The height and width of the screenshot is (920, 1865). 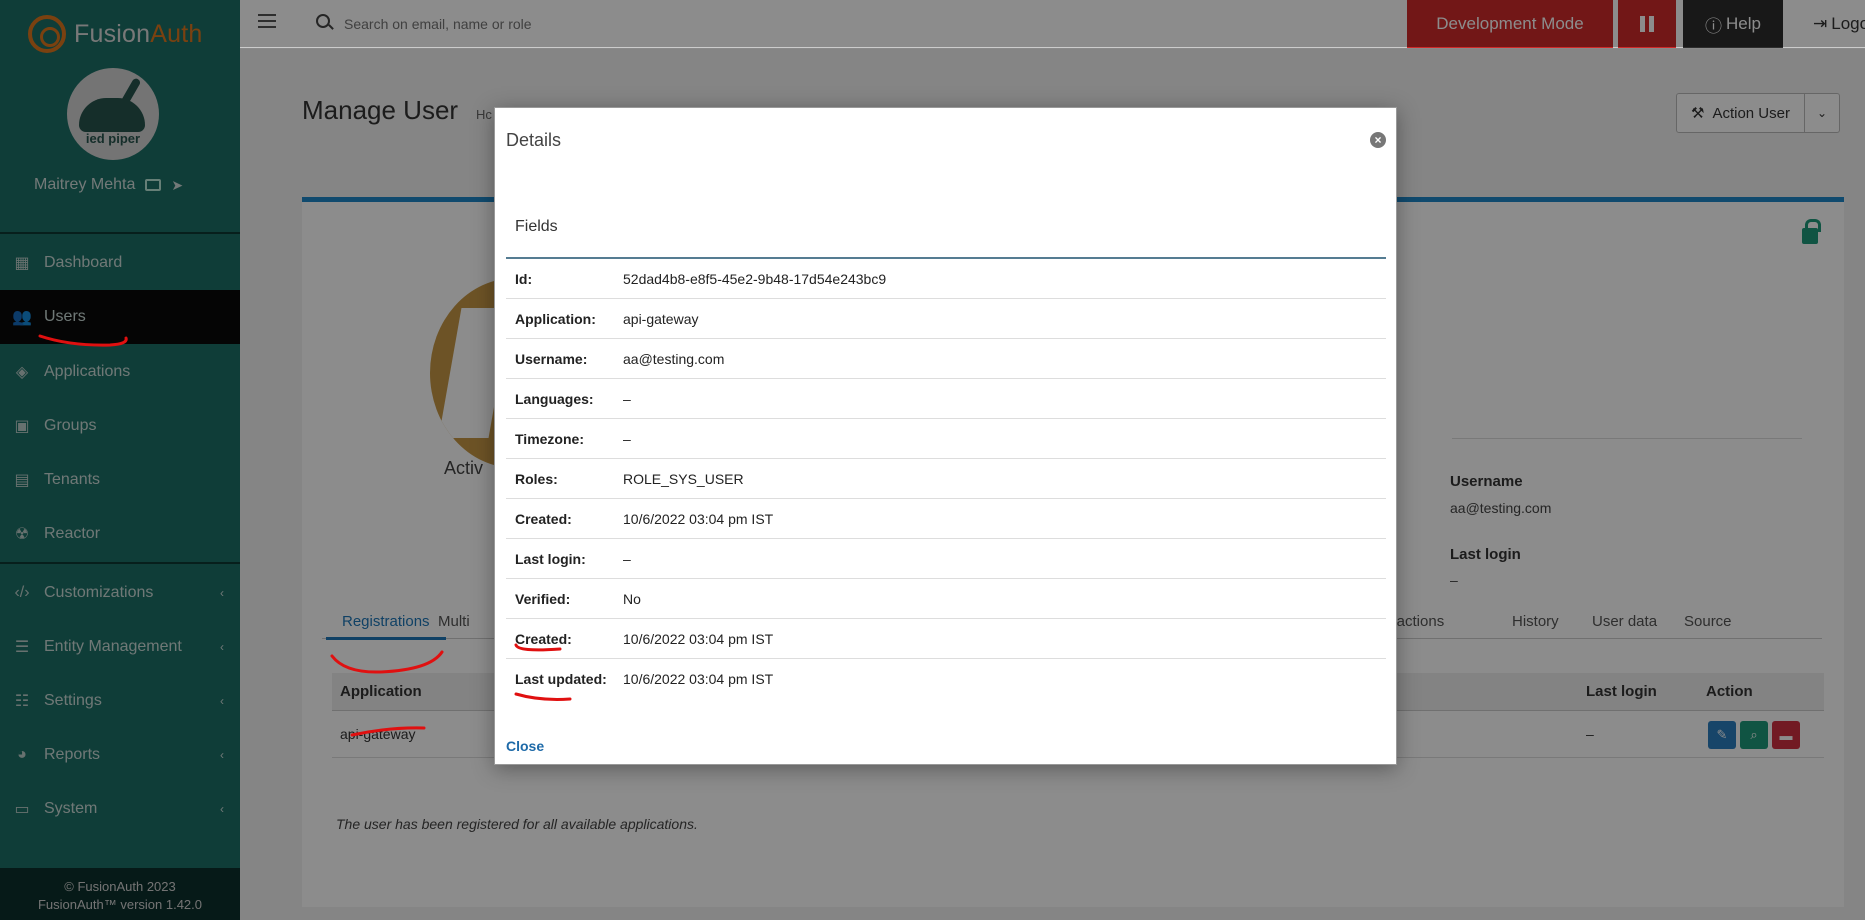 What do you see at coordinates (378, 734) in the screenshot?
I see `row-application: api-gateway` at bounding box center [378, 734].